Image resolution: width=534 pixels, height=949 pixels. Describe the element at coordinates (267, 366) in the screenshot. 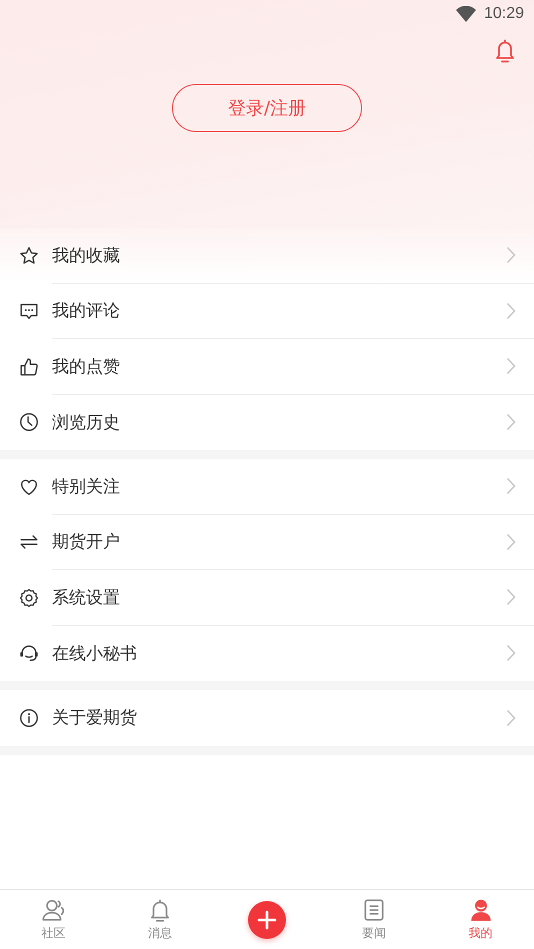

I see `menu-item: 我的点赞` at that location.